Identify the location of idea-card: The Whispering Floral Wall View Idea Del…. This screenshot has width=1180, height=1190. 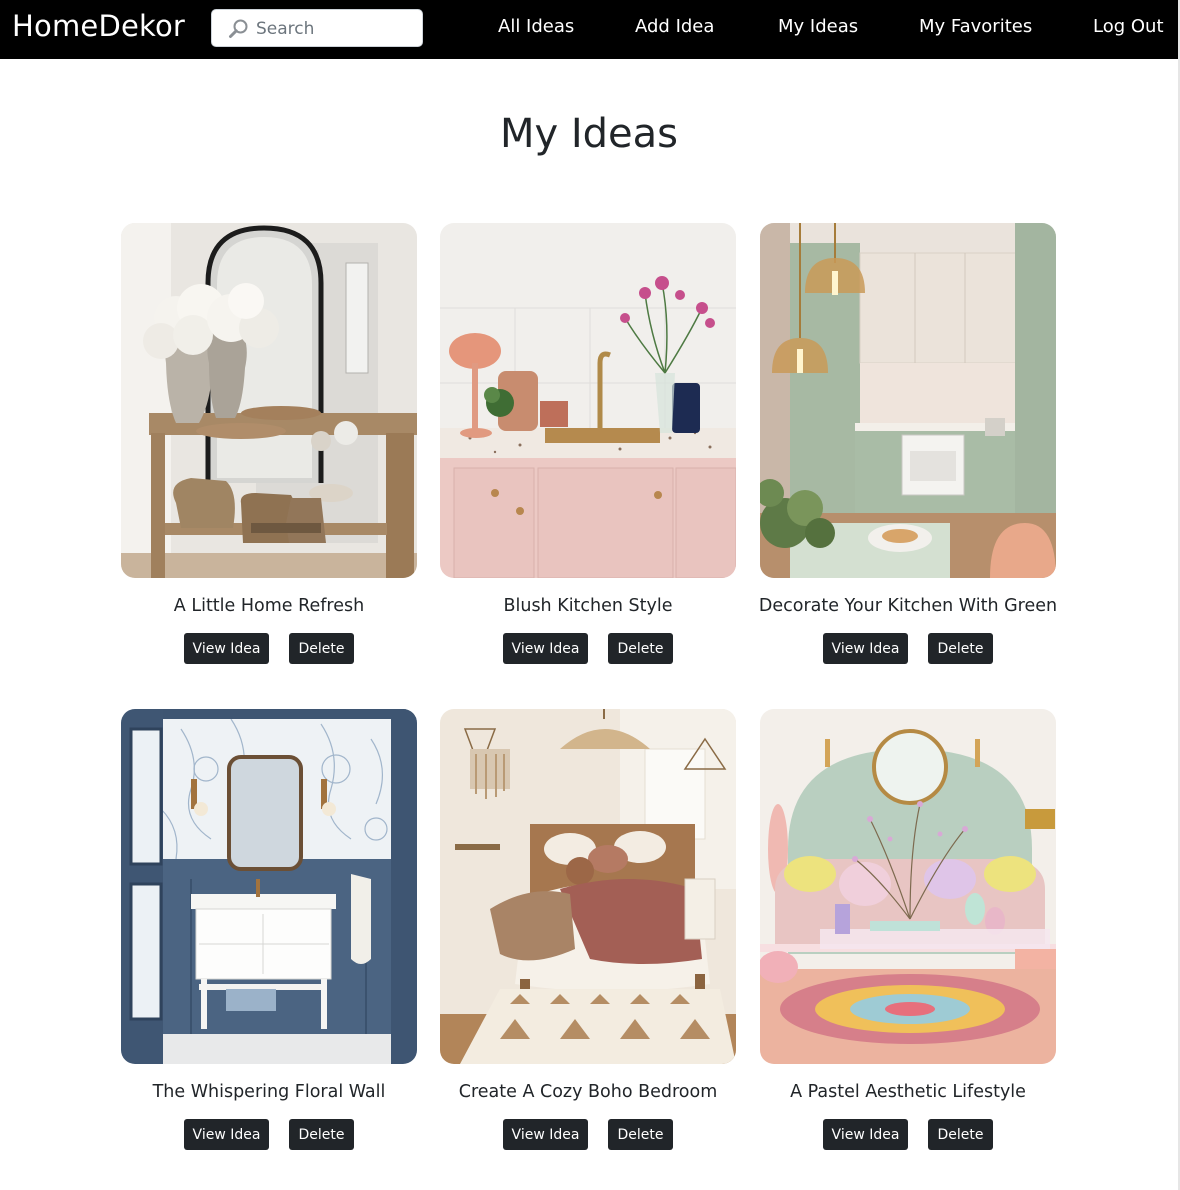
(269, 929).